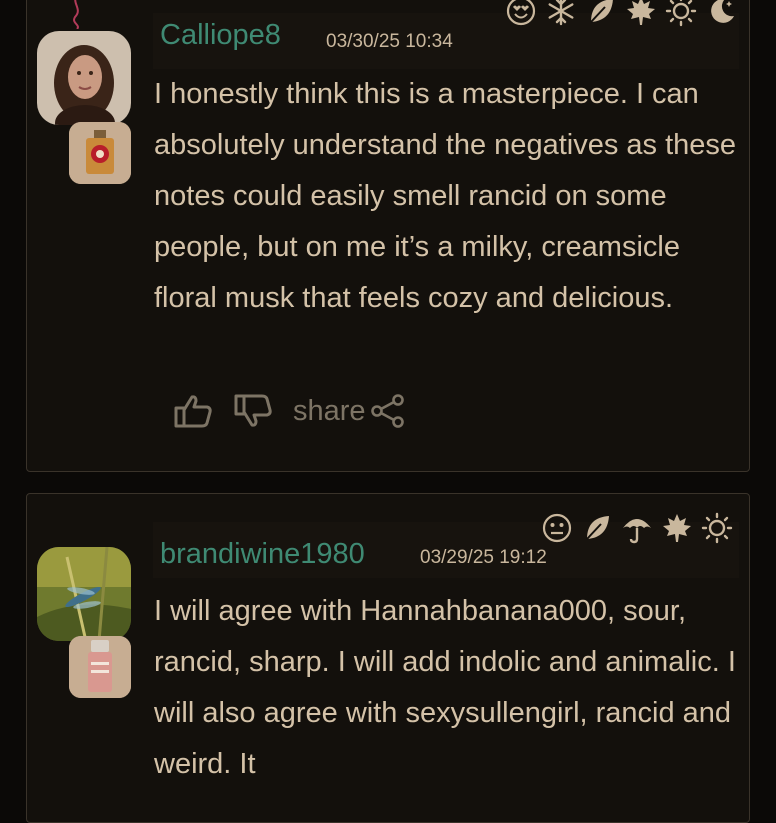 The height and width of the screenshot is (823, 776). What do you see at coordinates (637, 531) in the screenshot?
I see `umbrella-icon` at bounding box center [637, 531].